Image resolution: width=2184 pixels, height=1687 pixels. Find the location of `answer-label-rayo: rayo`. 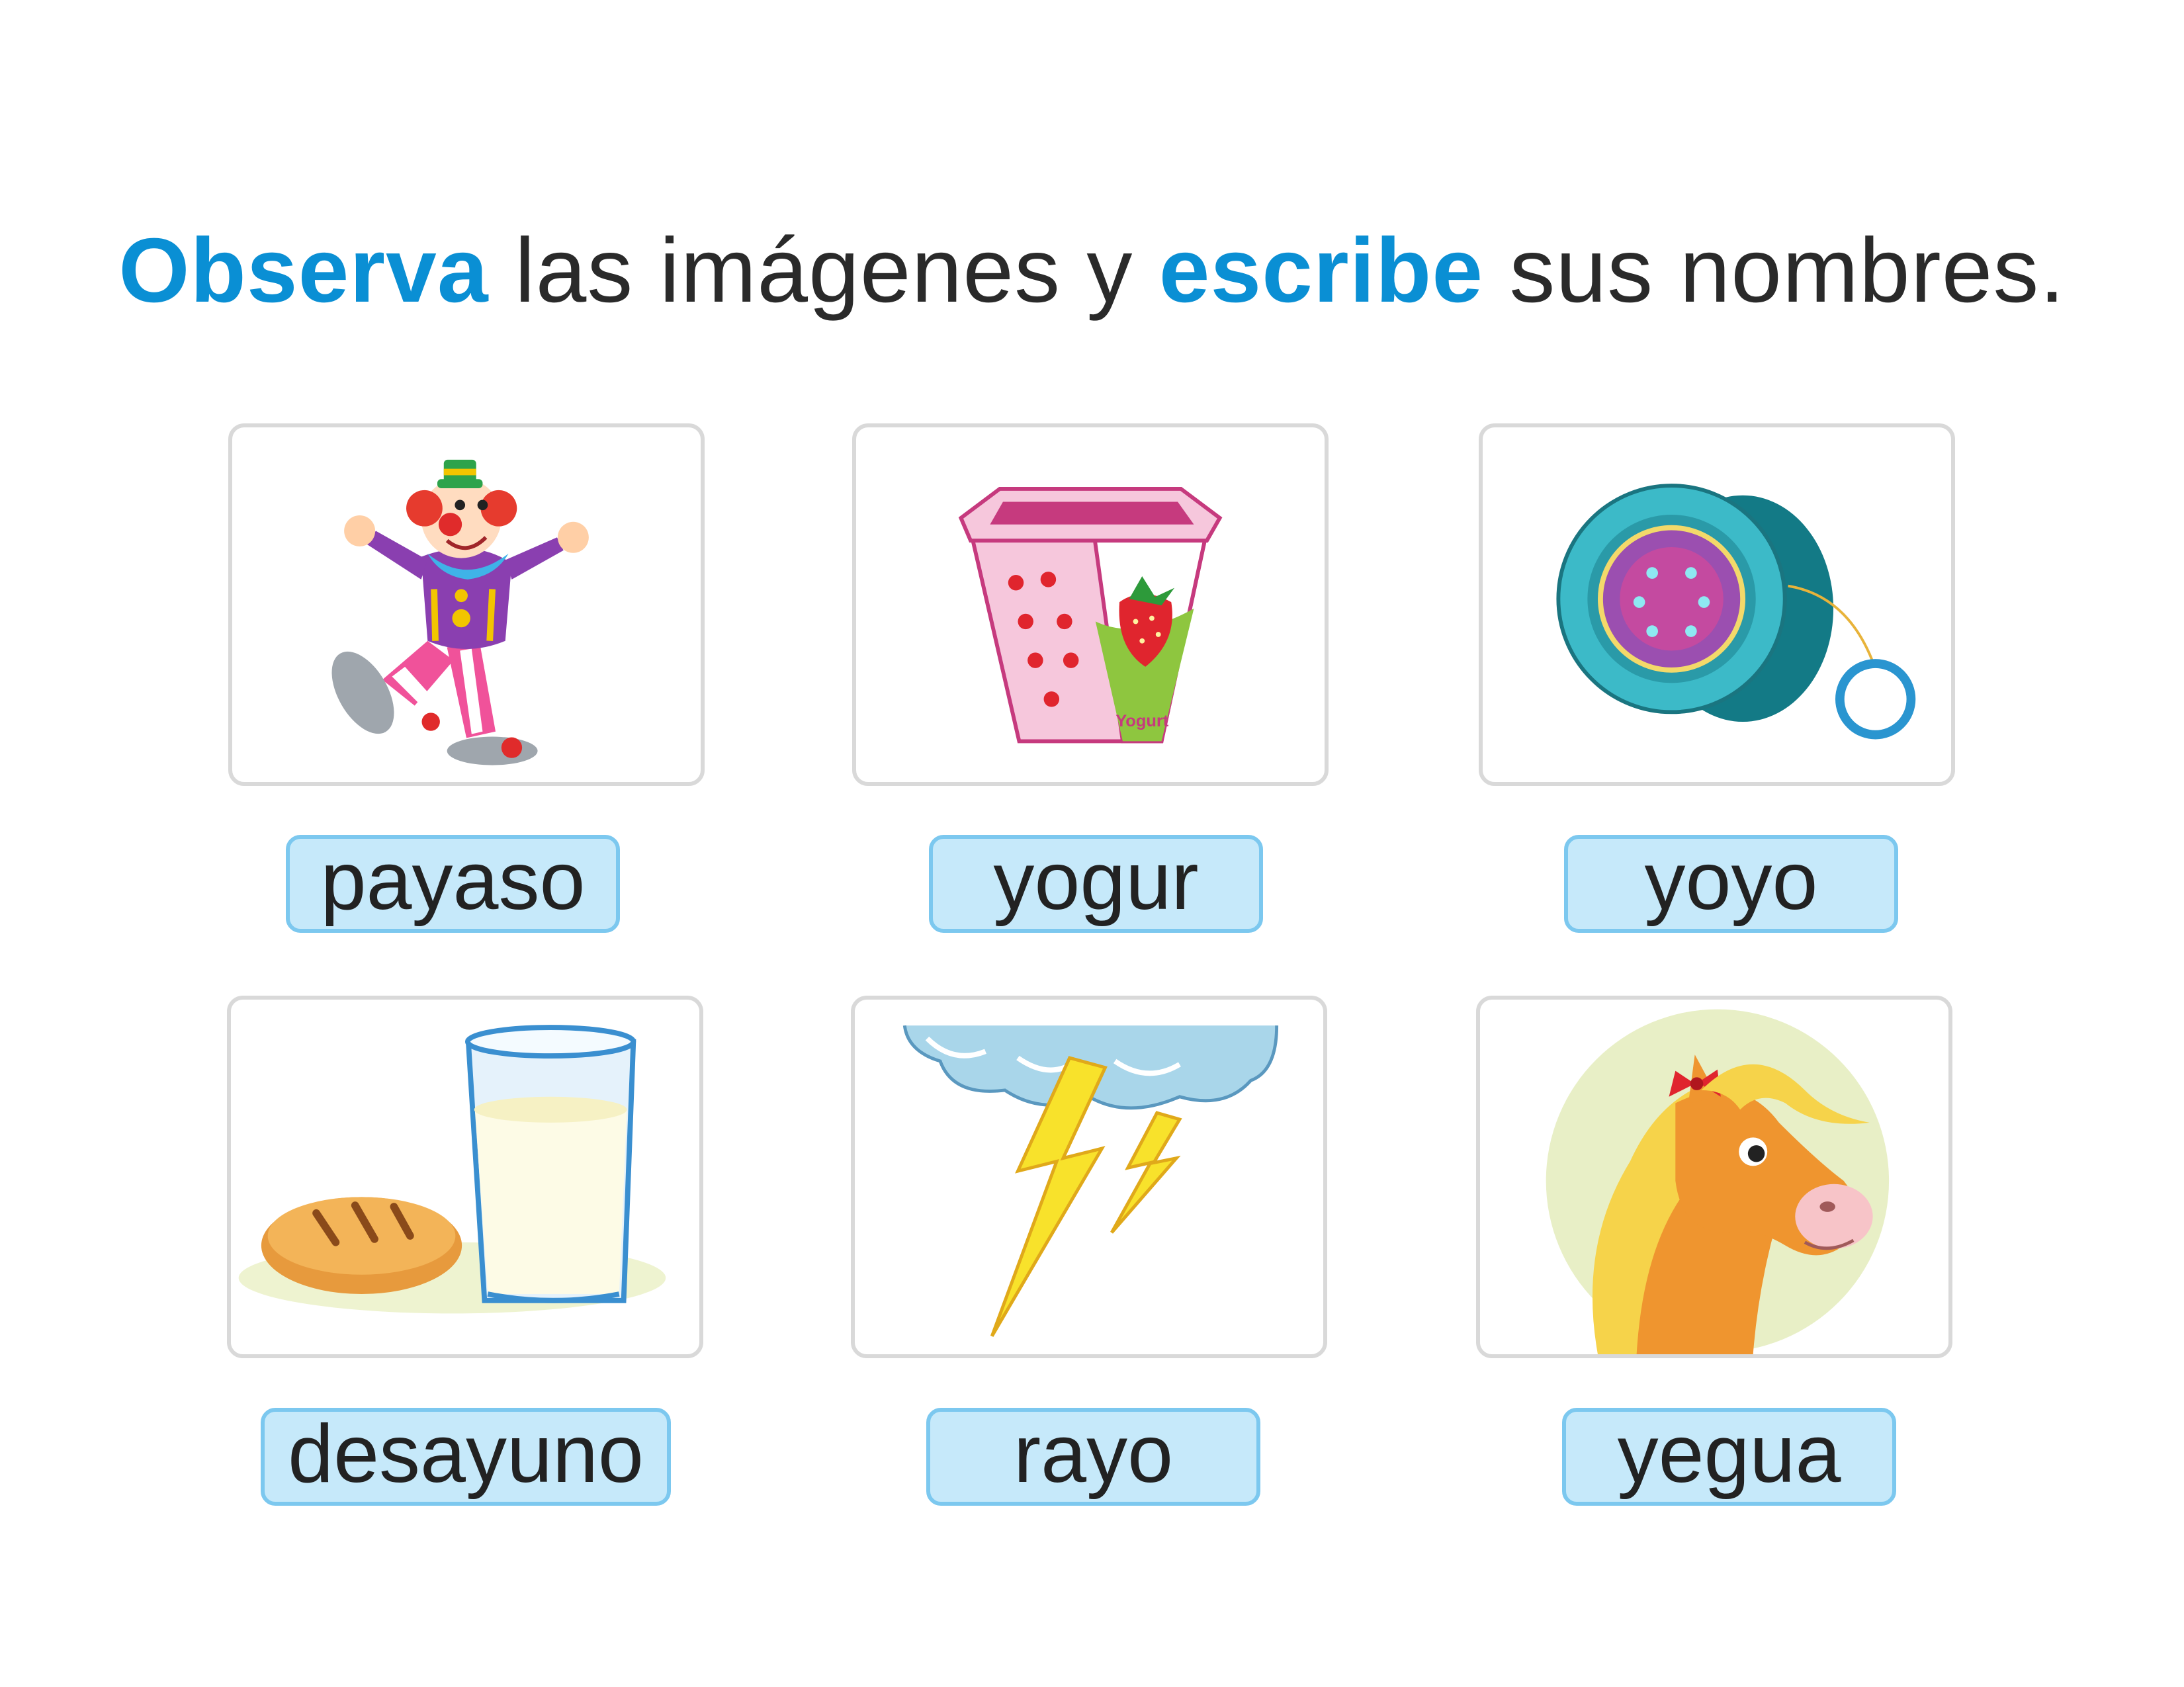

answer-label-rayo: rayo is located at coordinates (1093, 1457).